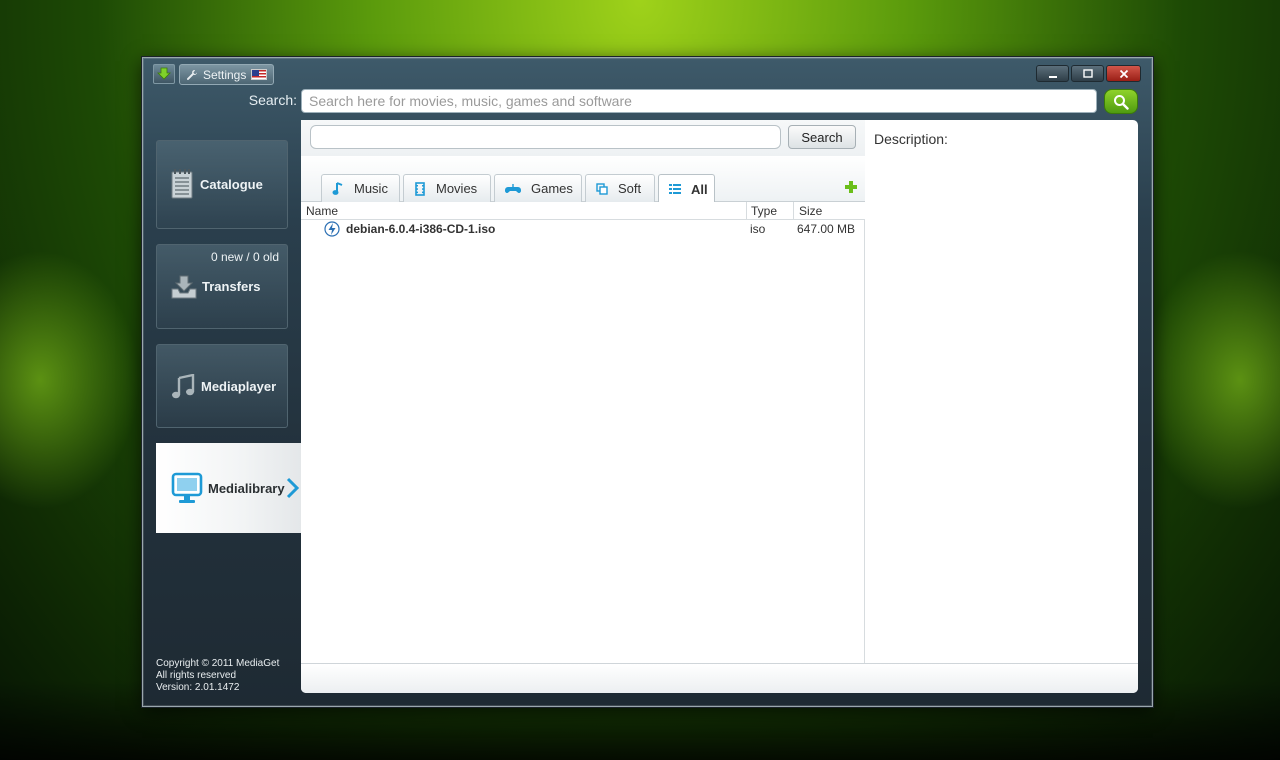 This screenshot has height=760, width=1280. What do you see at coordinates (602, 188) in the screenshot?
I see `copy-icon` at bounding box center [602, 188].